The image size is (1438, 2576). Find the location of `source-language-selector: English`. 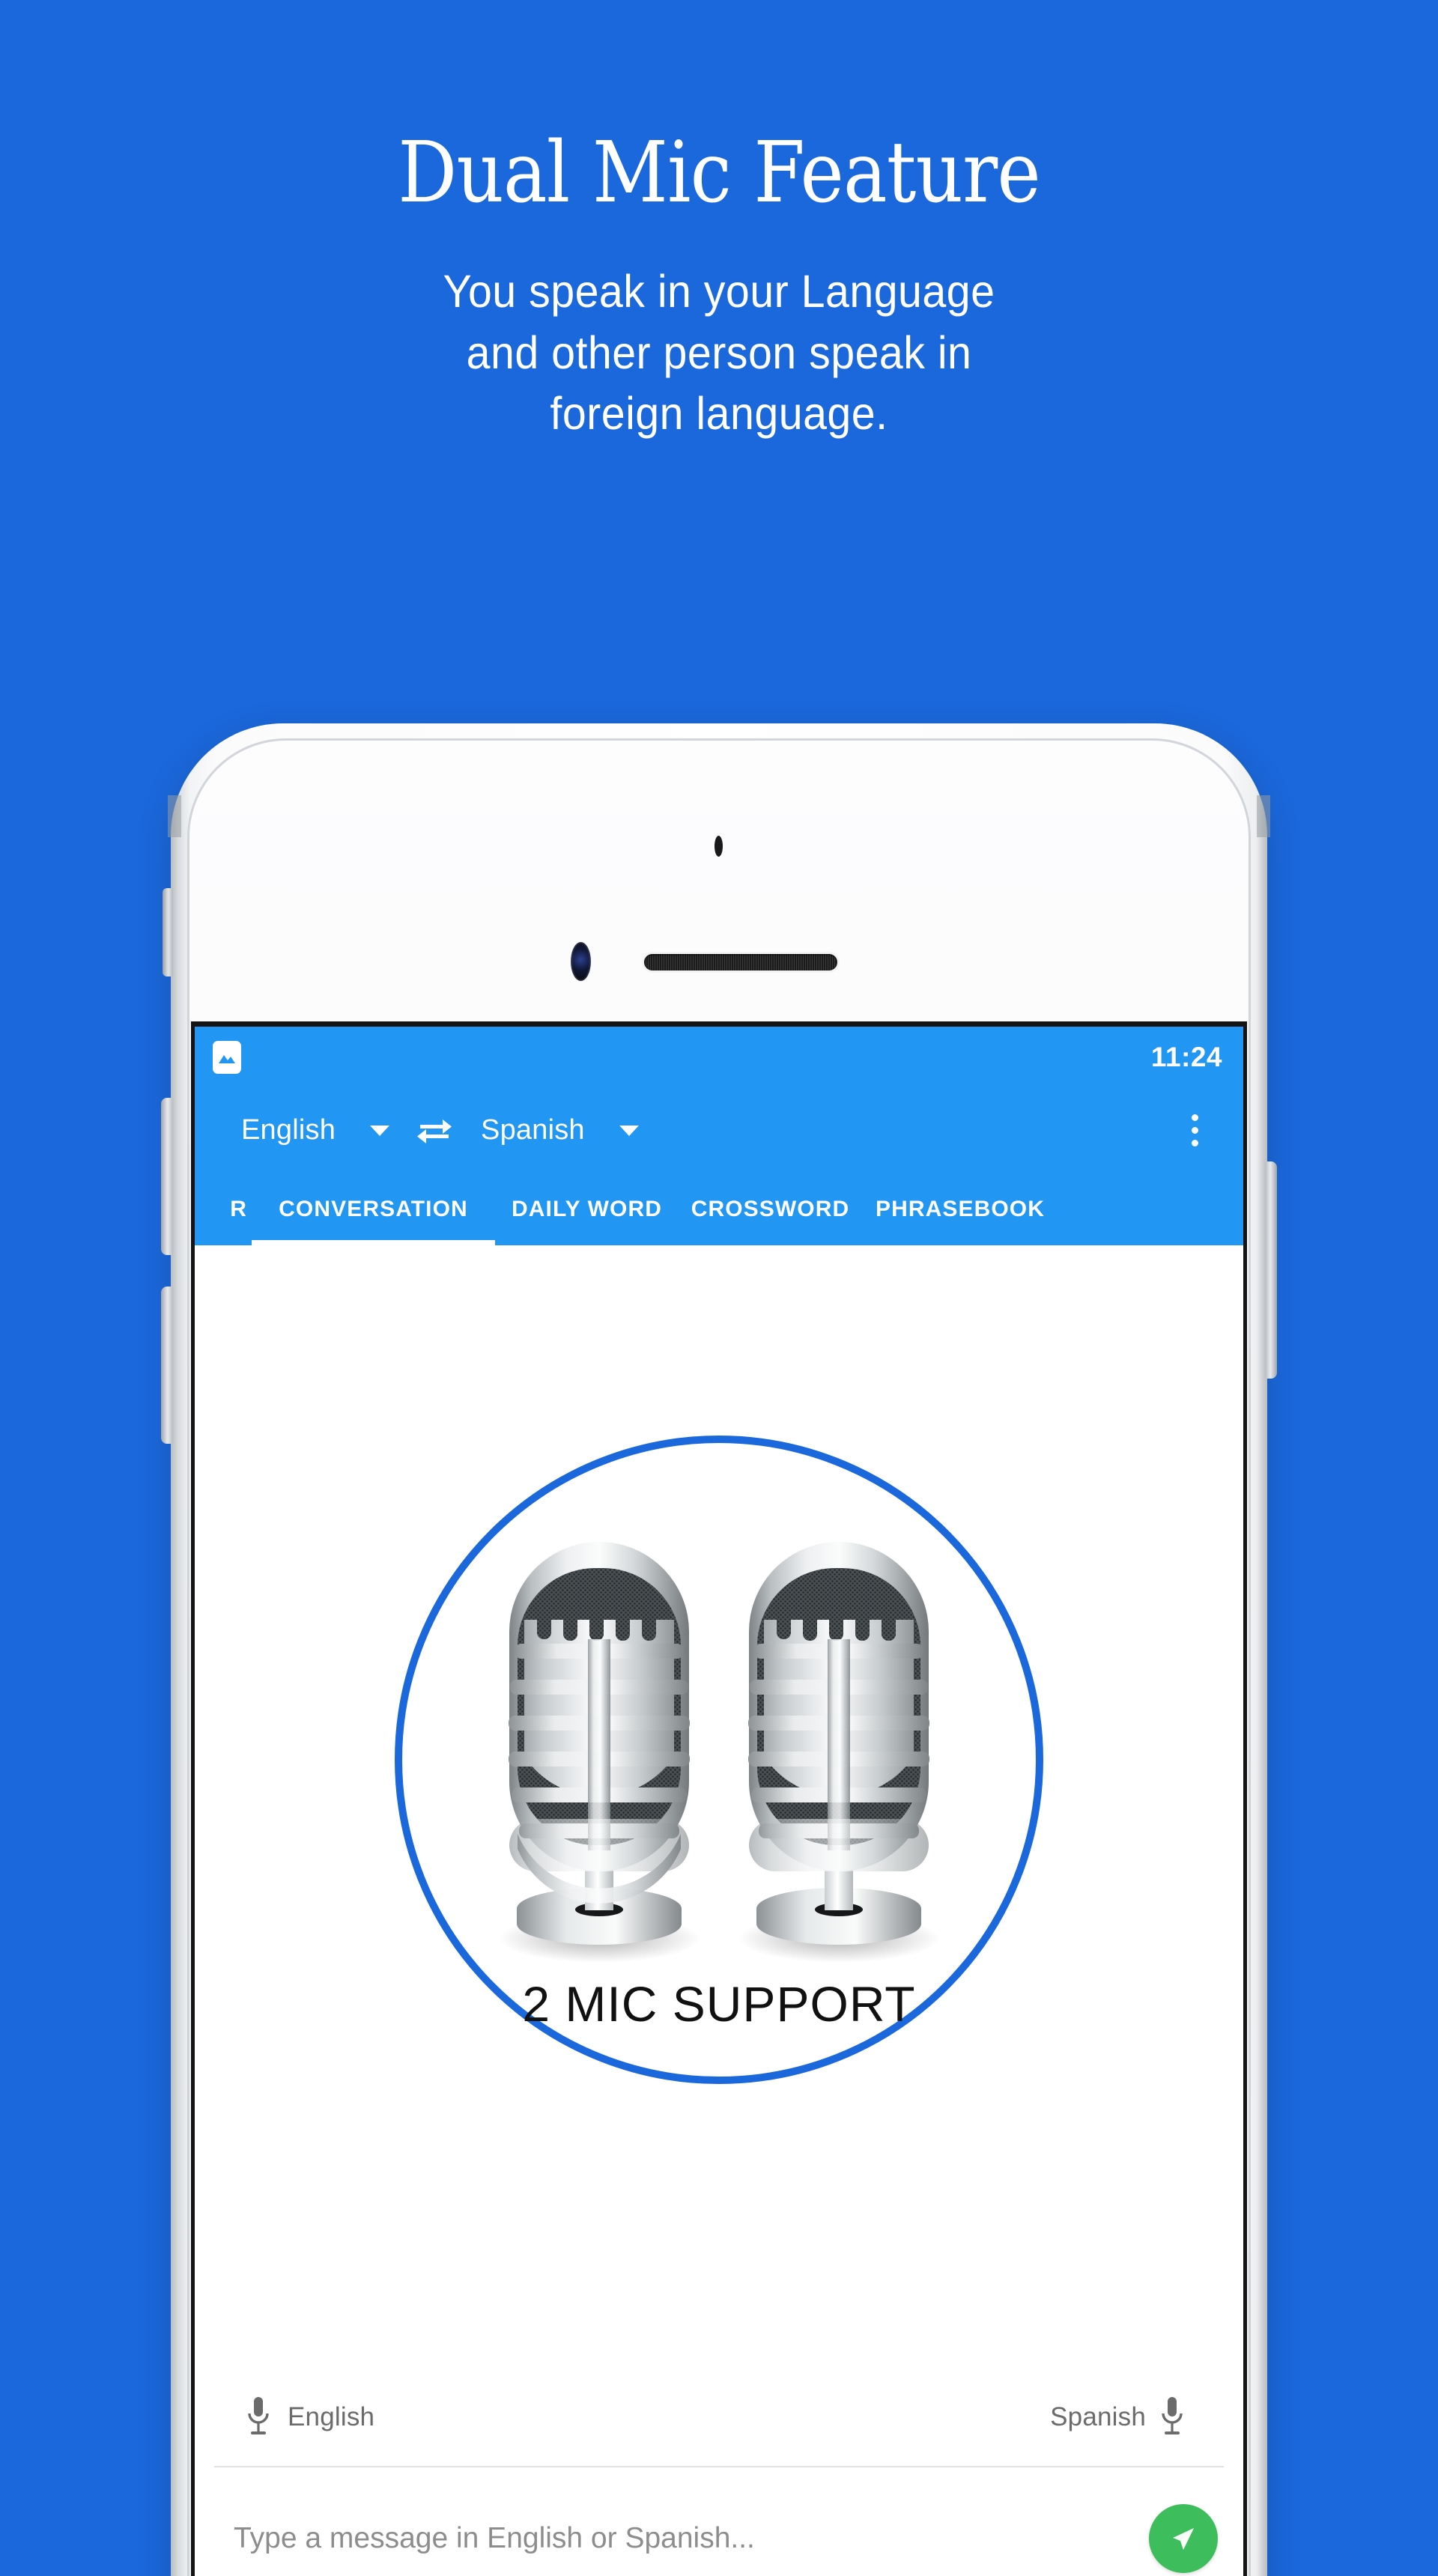

source-language-selector: English is located at coordinates (315, 1130).